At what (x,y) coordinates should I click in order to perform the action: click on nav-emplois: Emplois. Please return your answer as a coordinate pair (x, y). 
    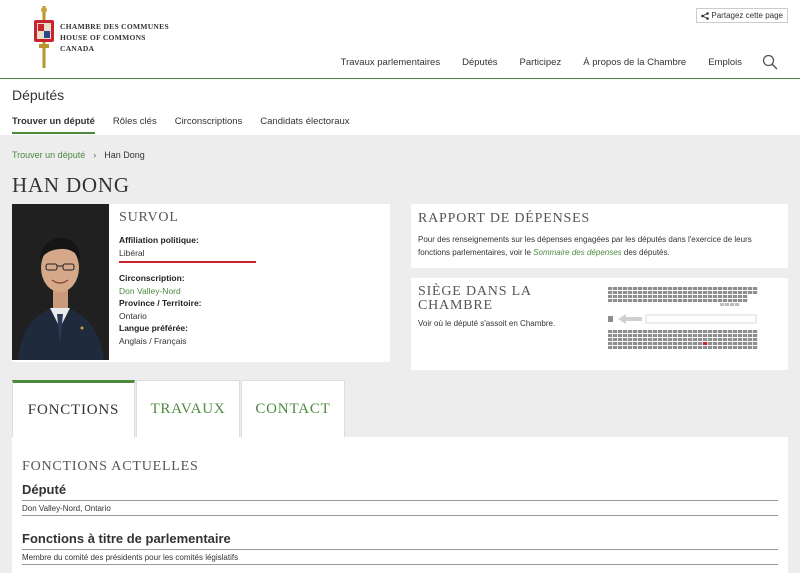
    Looking at the image, I should click on (725, 62).